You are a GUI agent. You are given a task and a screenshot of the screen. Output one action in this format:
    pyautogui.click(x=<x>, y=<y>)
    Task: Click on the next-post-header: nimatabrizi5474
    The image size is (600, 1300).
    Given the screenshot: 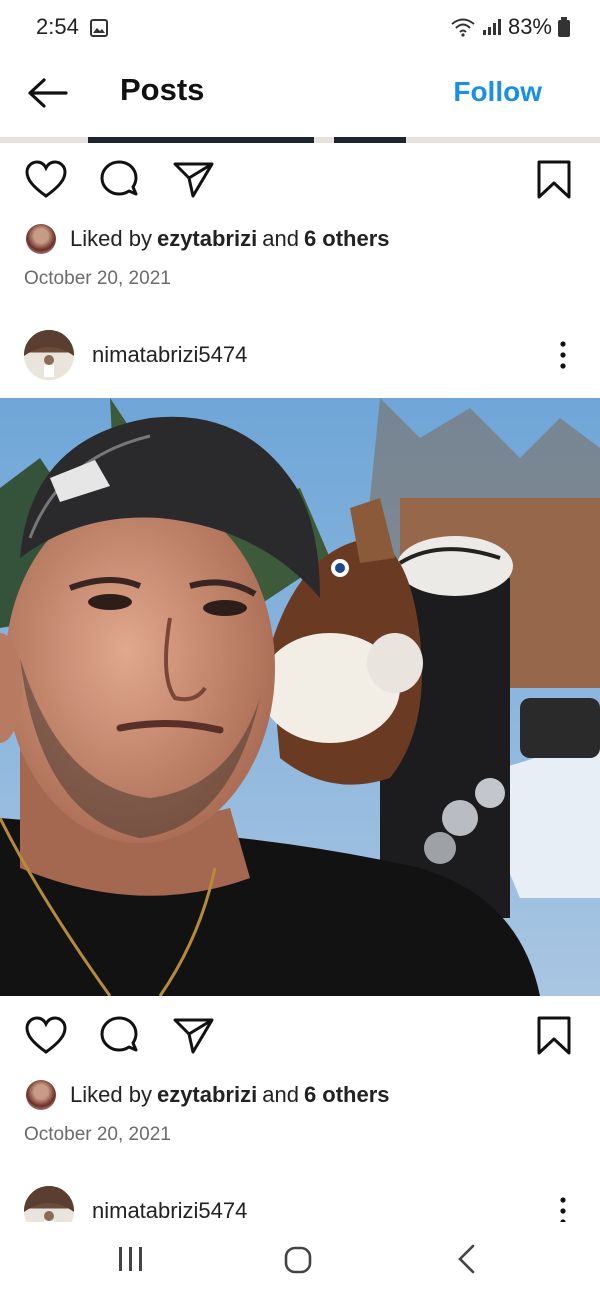 What is the action you would take?
    pyautogui.click(x=300, y=1201)
    